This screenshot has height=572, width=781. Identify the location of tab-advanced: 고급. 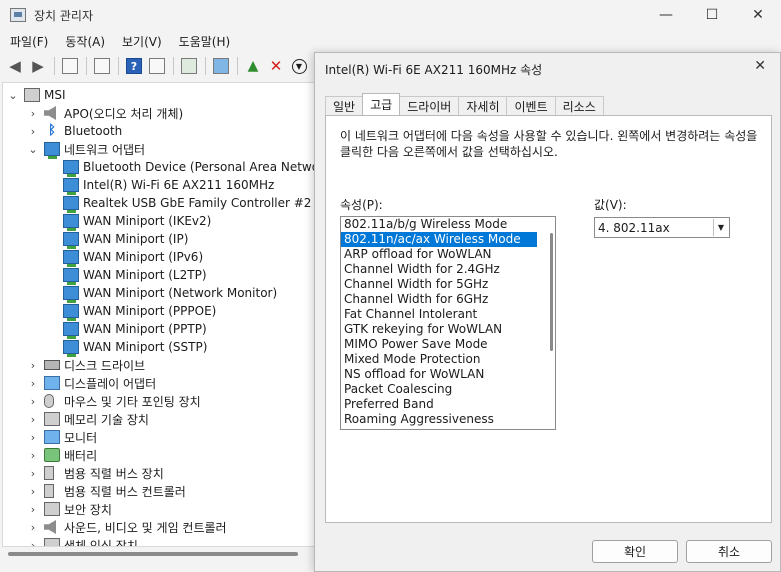
(381, 104).